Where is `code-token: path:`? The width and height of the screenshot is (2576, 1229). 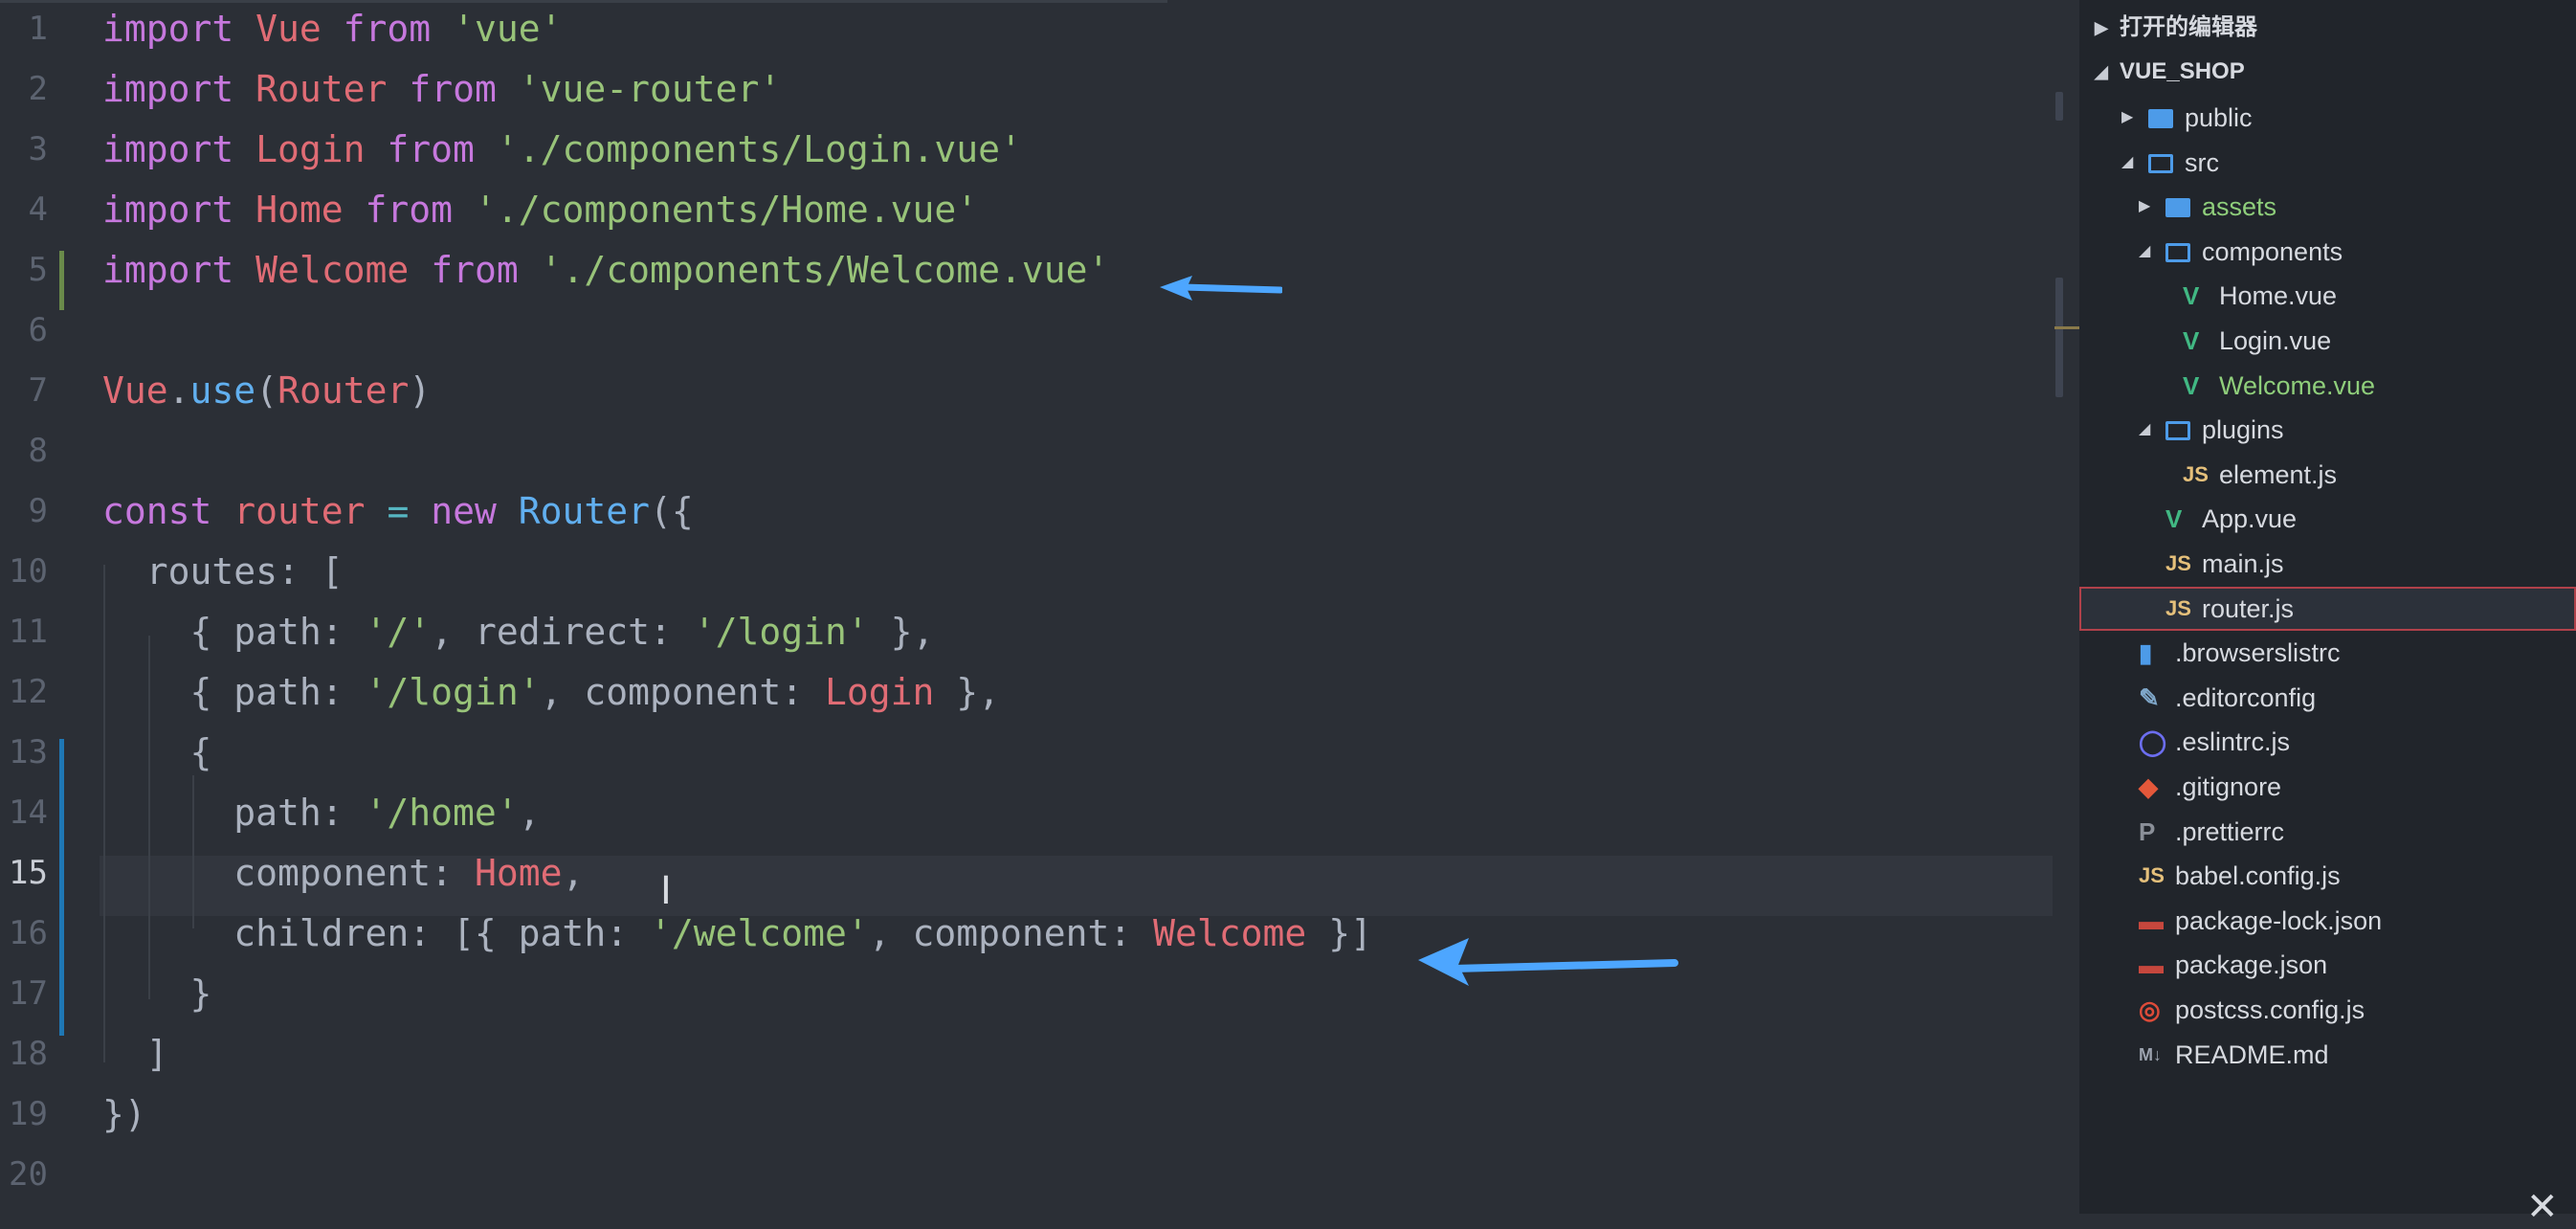
code-token: path: is located at coordinates (234, 813).